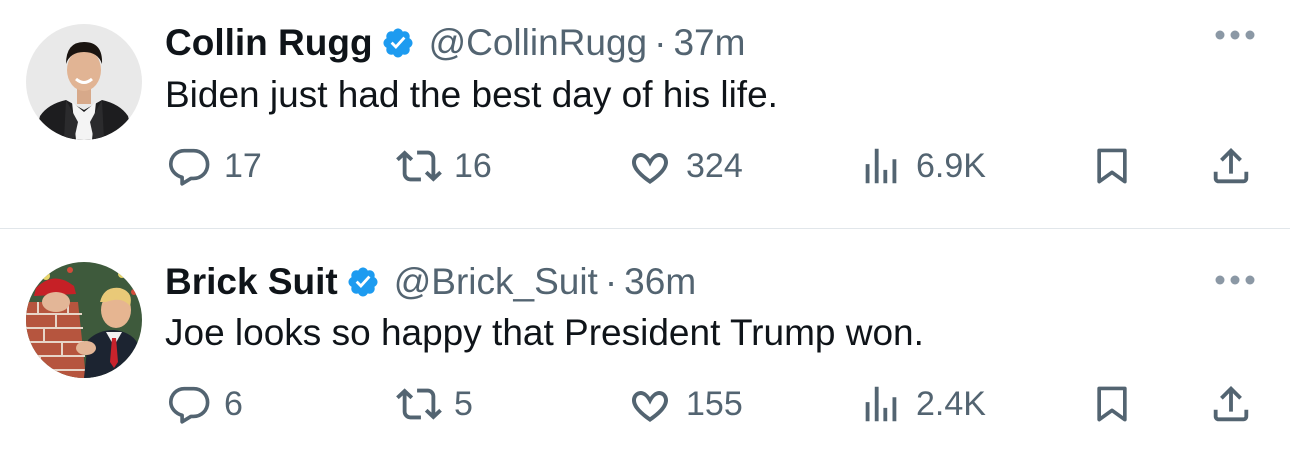  I want to click on views-count: 6.9K, so click(951, 165).